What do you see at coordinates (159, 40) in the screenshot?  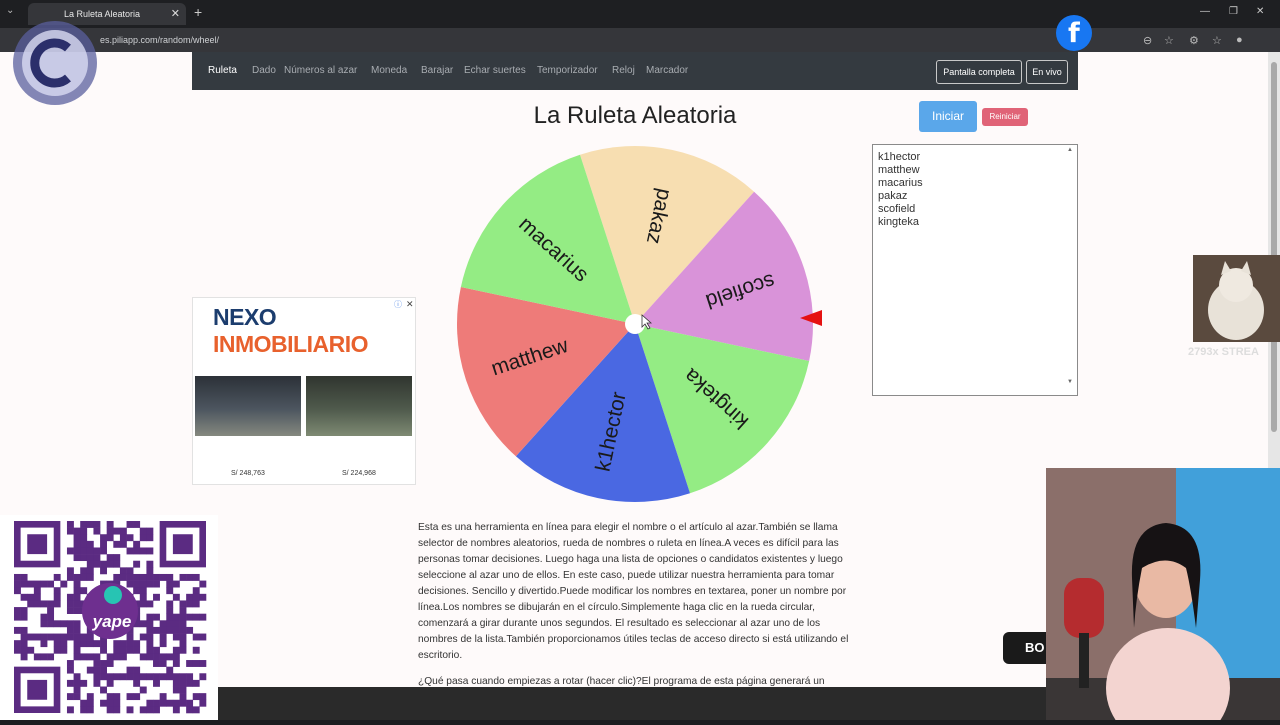 I see `url-field: es.piliapp.com/random/wheel/` at bounding box center [159, 40].